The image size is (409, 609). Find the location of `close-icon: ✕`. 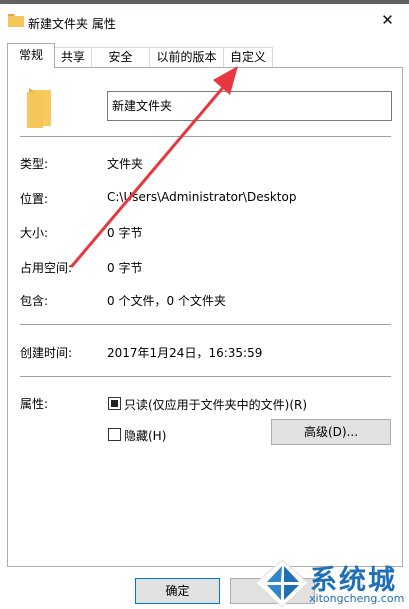

close-icon: ✕ is located at coordinates (387, 19).